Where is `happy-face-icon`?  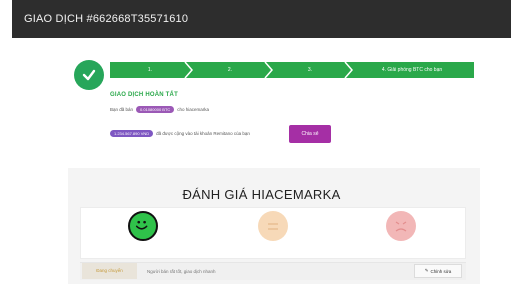
happy-face-icon is located at coordinates (143, 226).